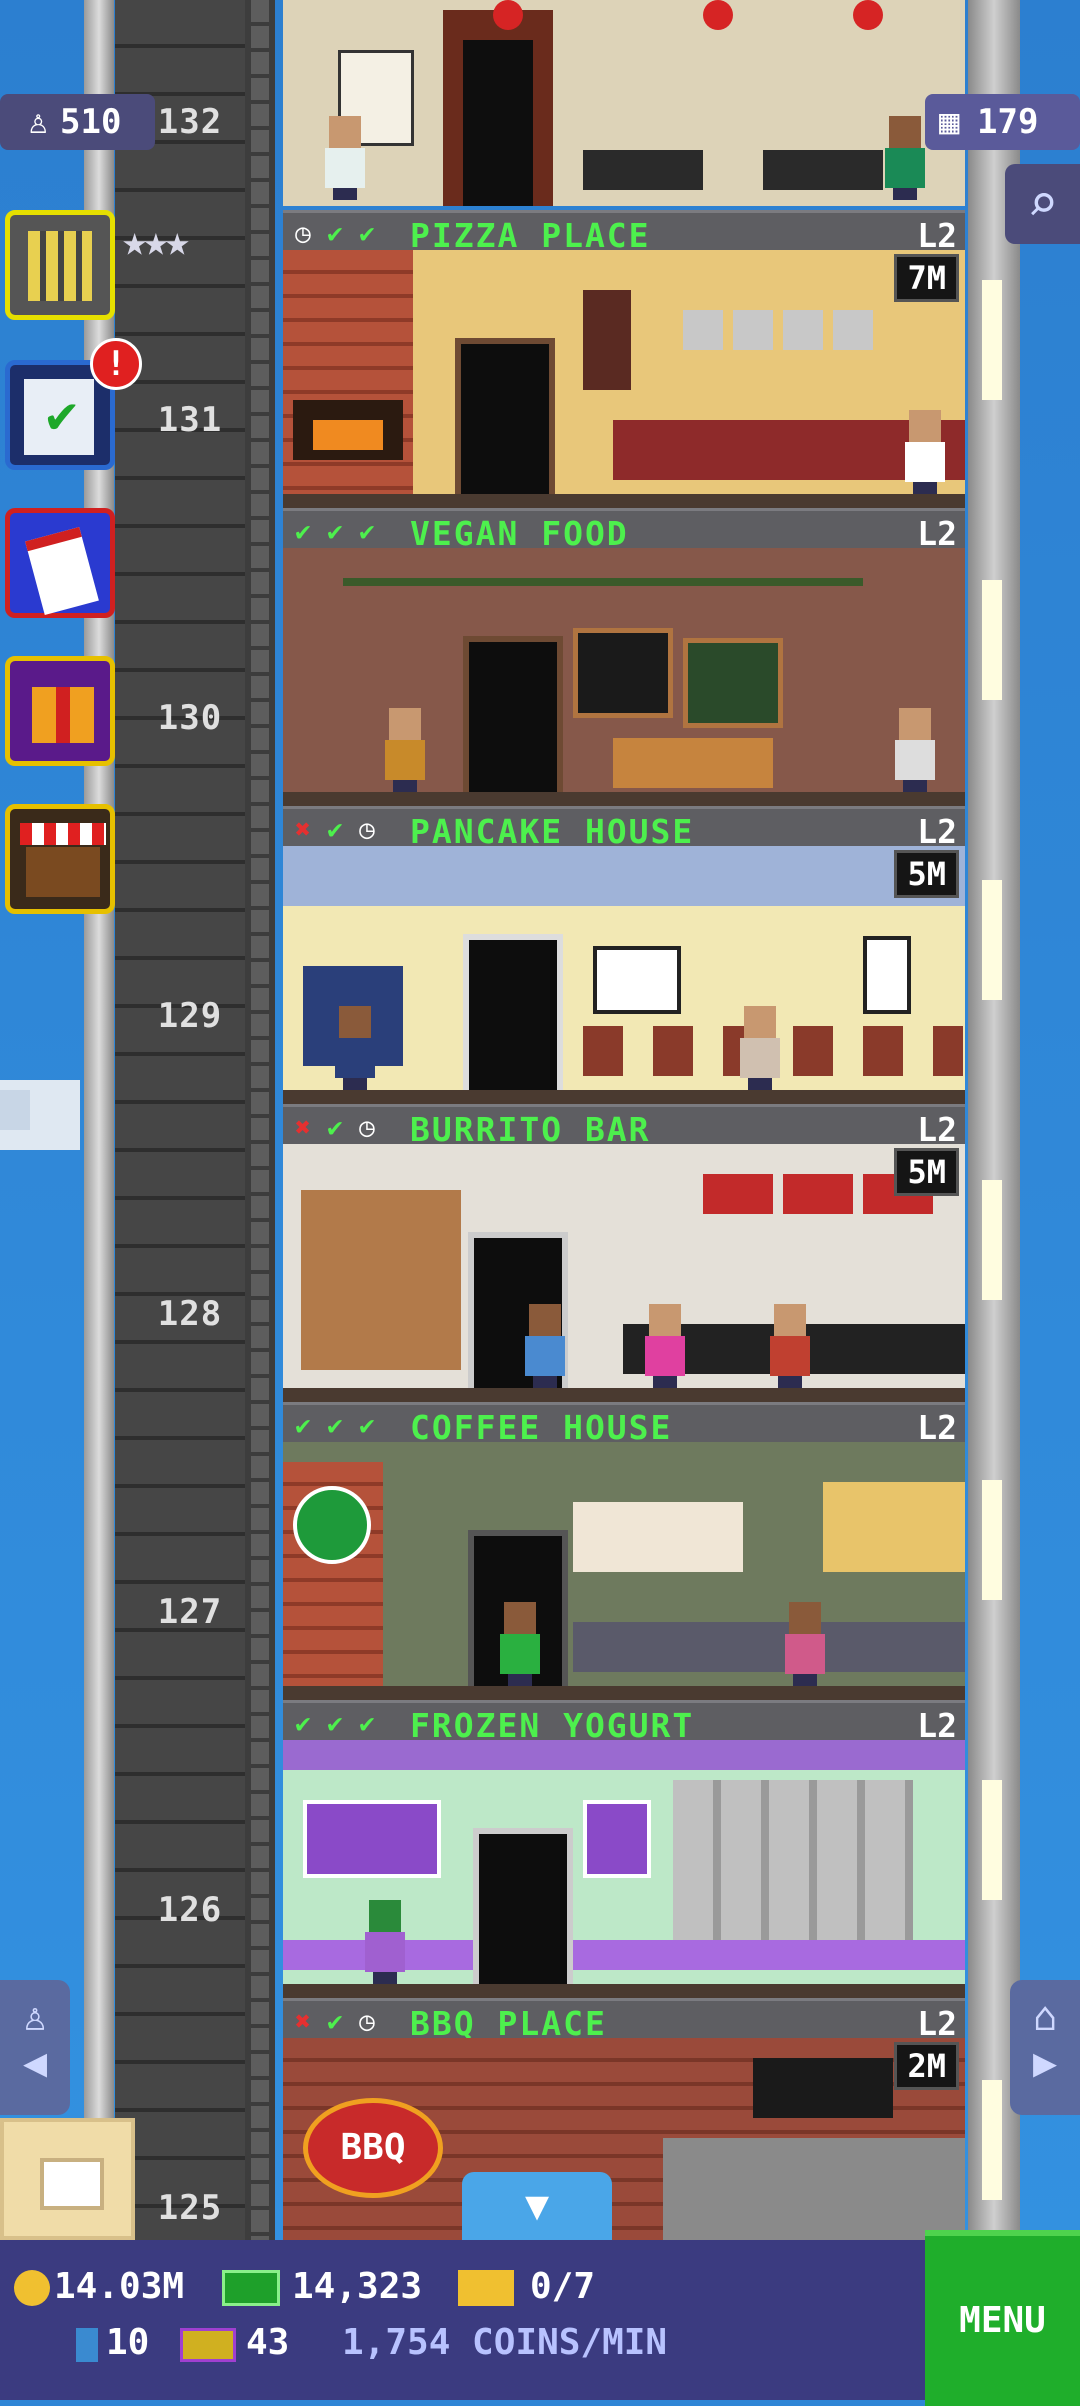 This screenshot has width=1080, height=2406. Describe the element at coordinates (268, 2342) in the screenshot. I see `vip-value: 43` at that location.